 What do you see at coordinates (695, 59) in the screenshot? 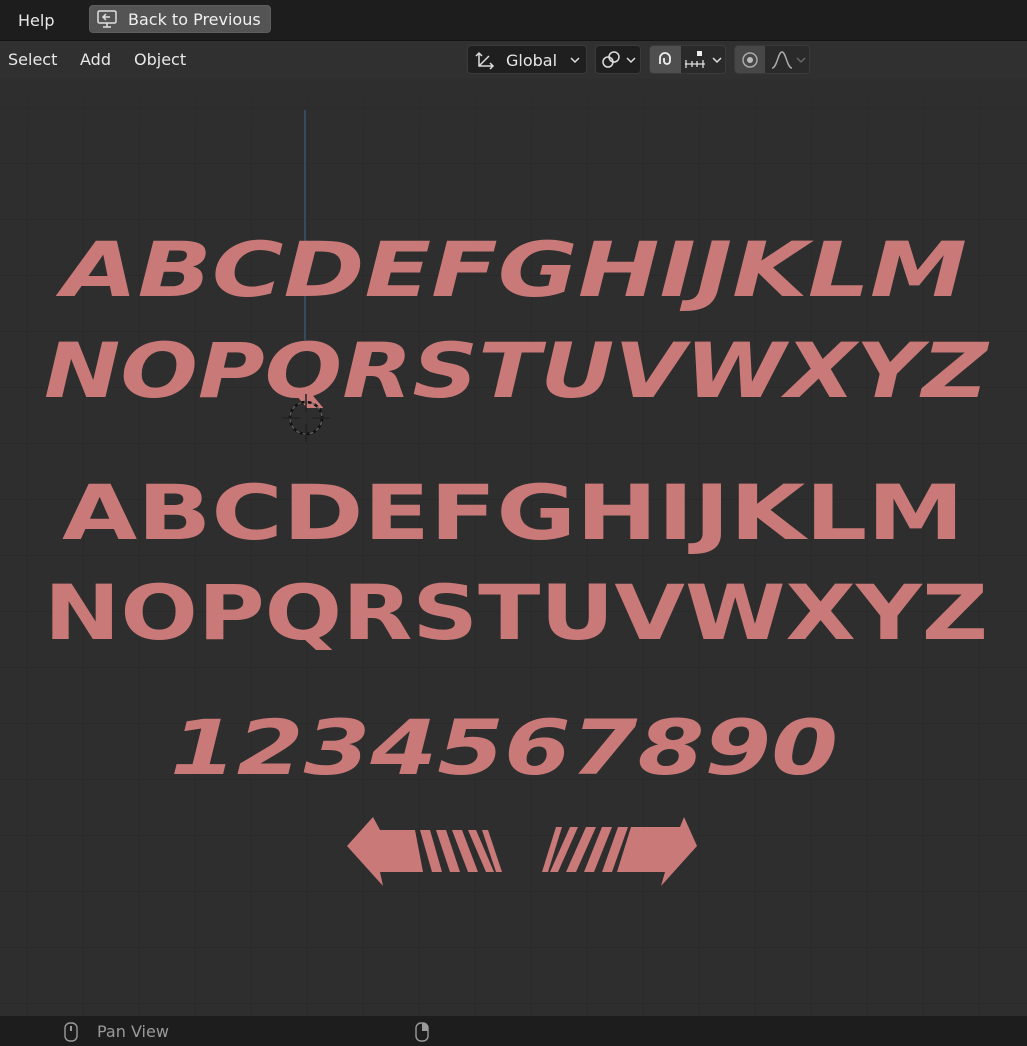
I see `snap-increment-icon` at bounding box center [695, 59].